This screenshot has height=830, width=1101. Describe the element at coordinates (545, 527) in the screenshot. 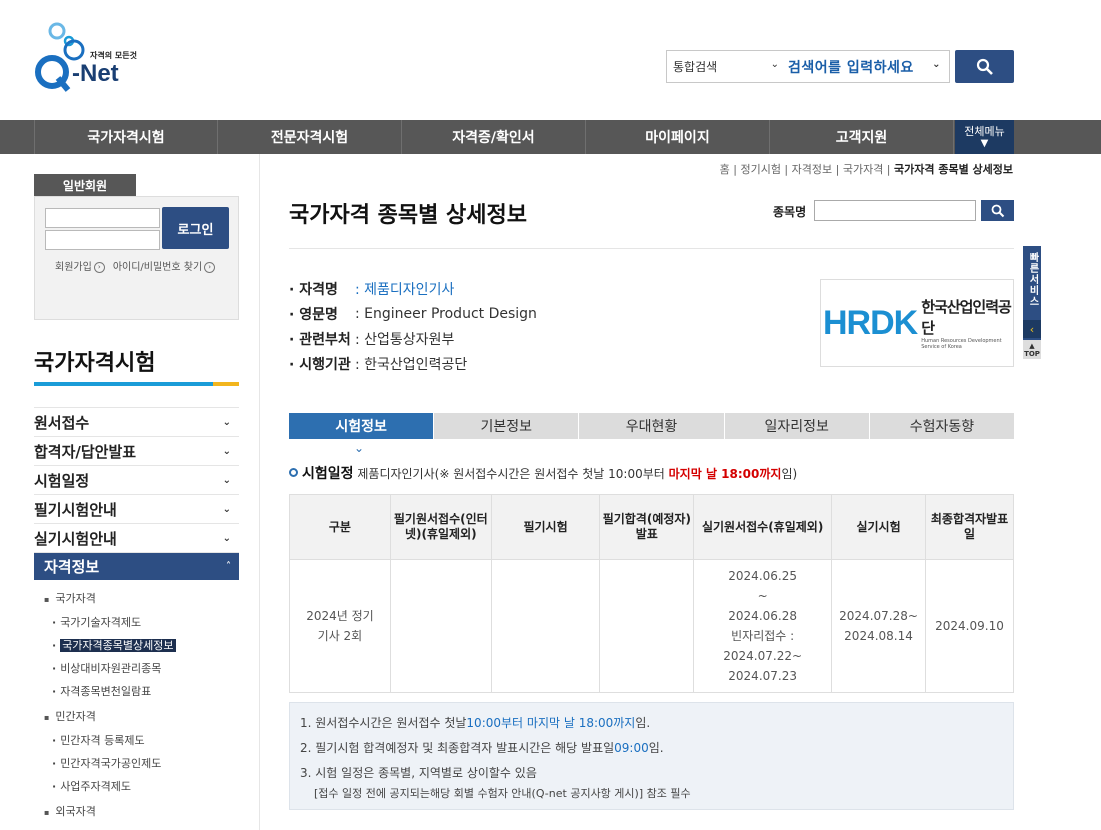

I see `col-header: 필기시험` at that location.